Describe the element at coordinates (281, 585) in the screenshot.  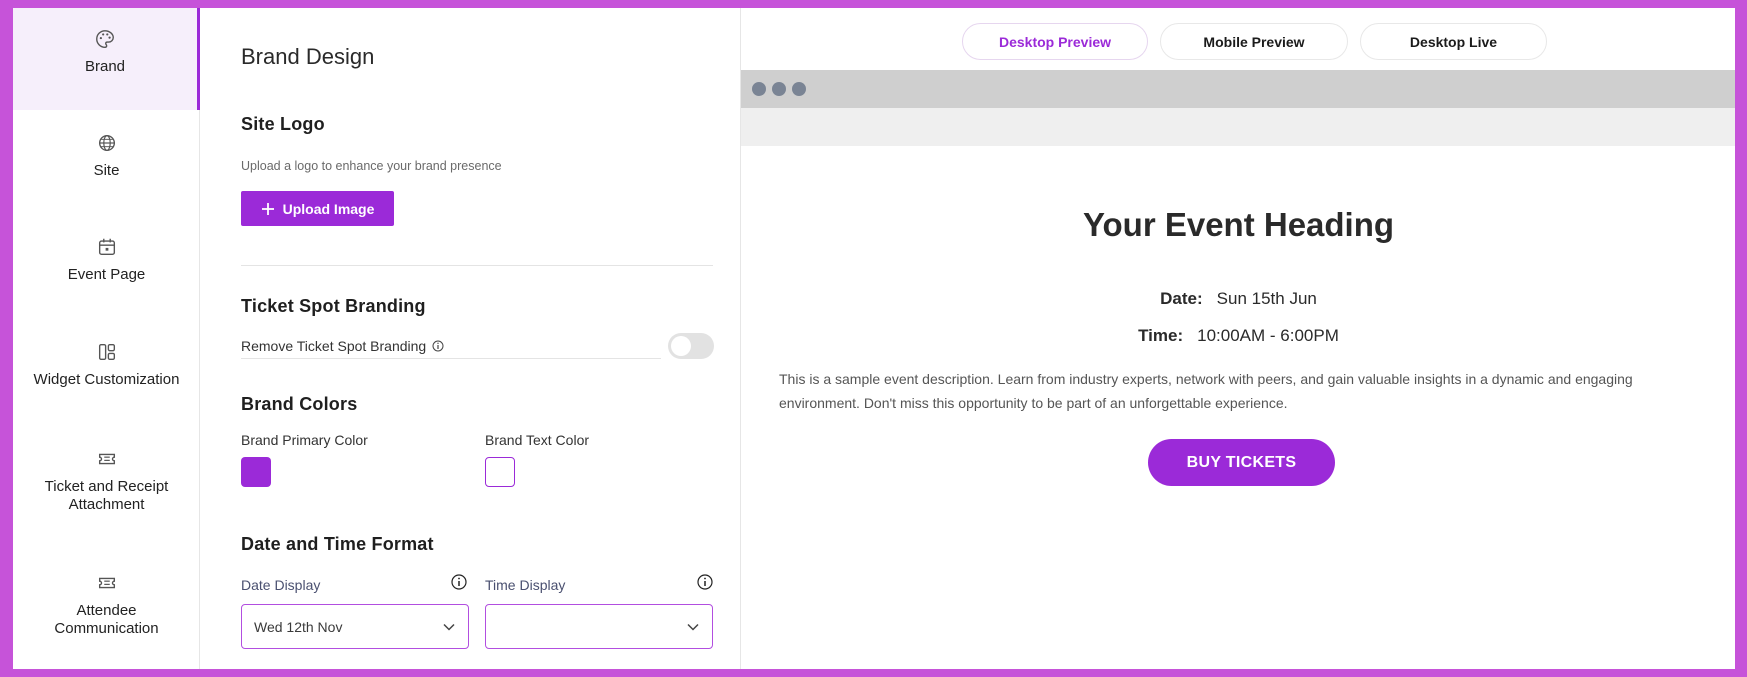
I see `date-display-label: Date Display` at that location.